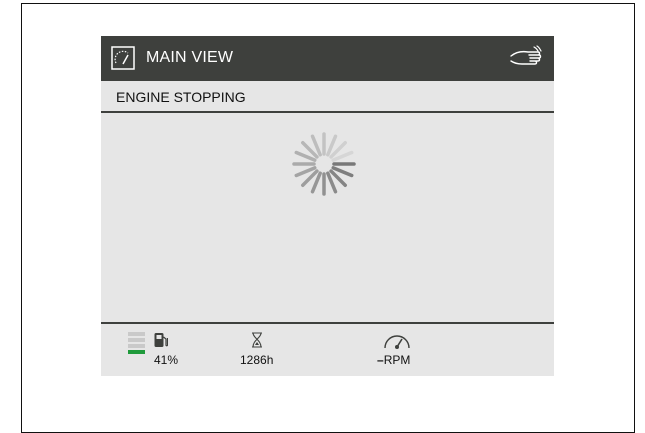 Image resolution: width=645 pixels, height=433 pixels. Describe the element at coordinates (161, 340) in the screenshot. I see `fuel-pump-icon` at that location.